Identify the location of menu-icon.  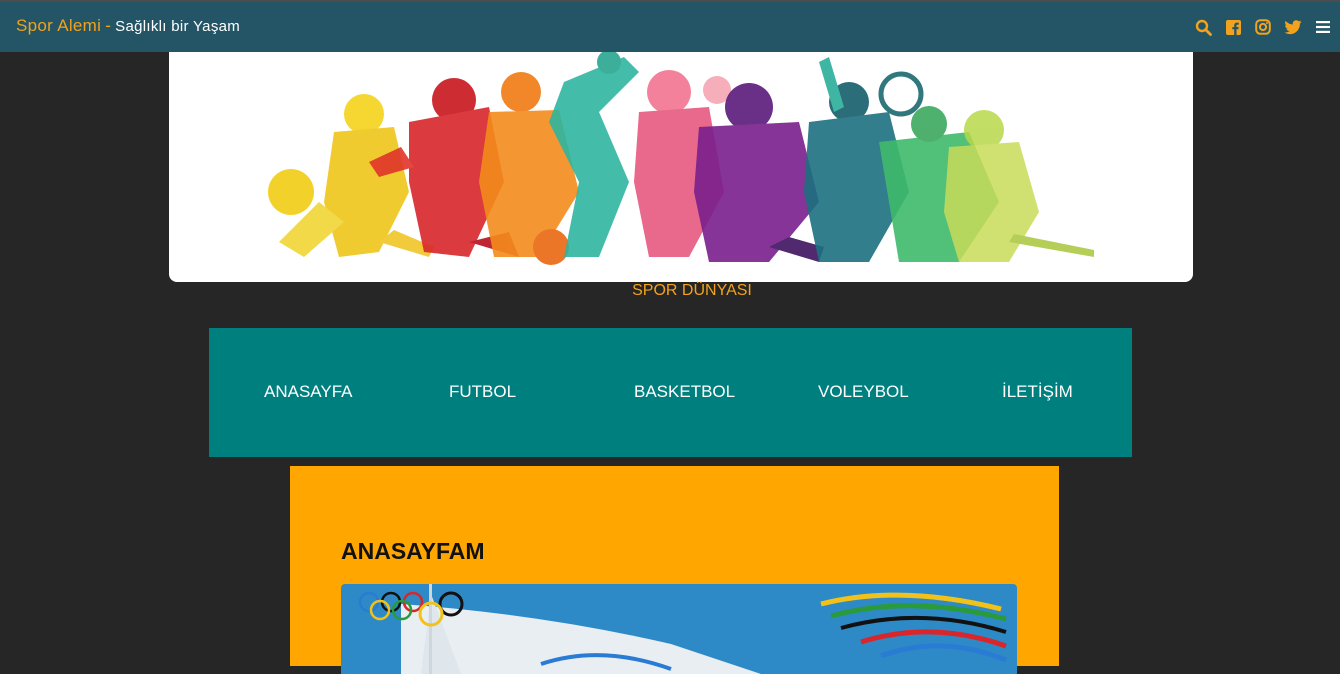
(1323, 27).